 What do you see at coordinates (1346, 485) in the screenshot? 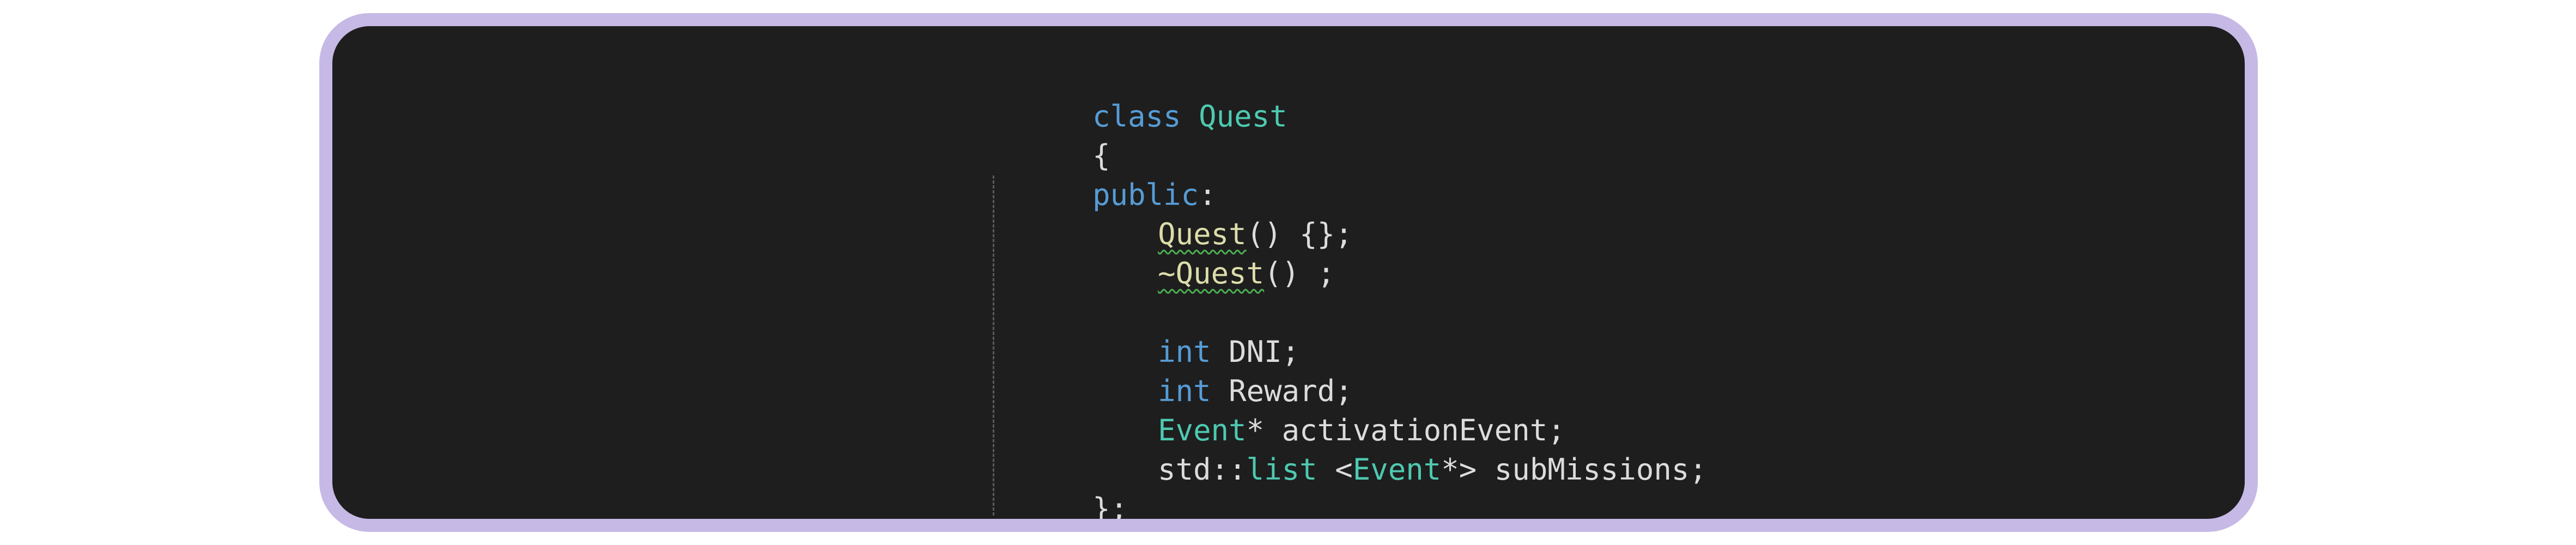
I see `code-line-11: };` at bounding box center [1346, 485].